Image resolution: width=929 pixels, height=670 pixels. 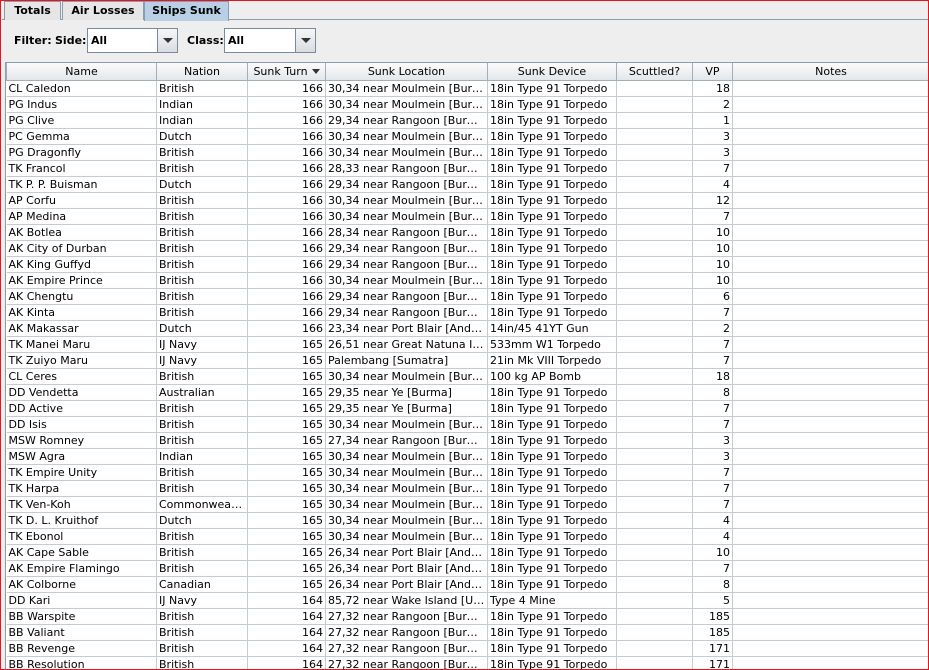 What do you see at coordinates (81, 312) in the screenshot?
I see `name-cell: AK Kinta` at bounding box center [81, 312].